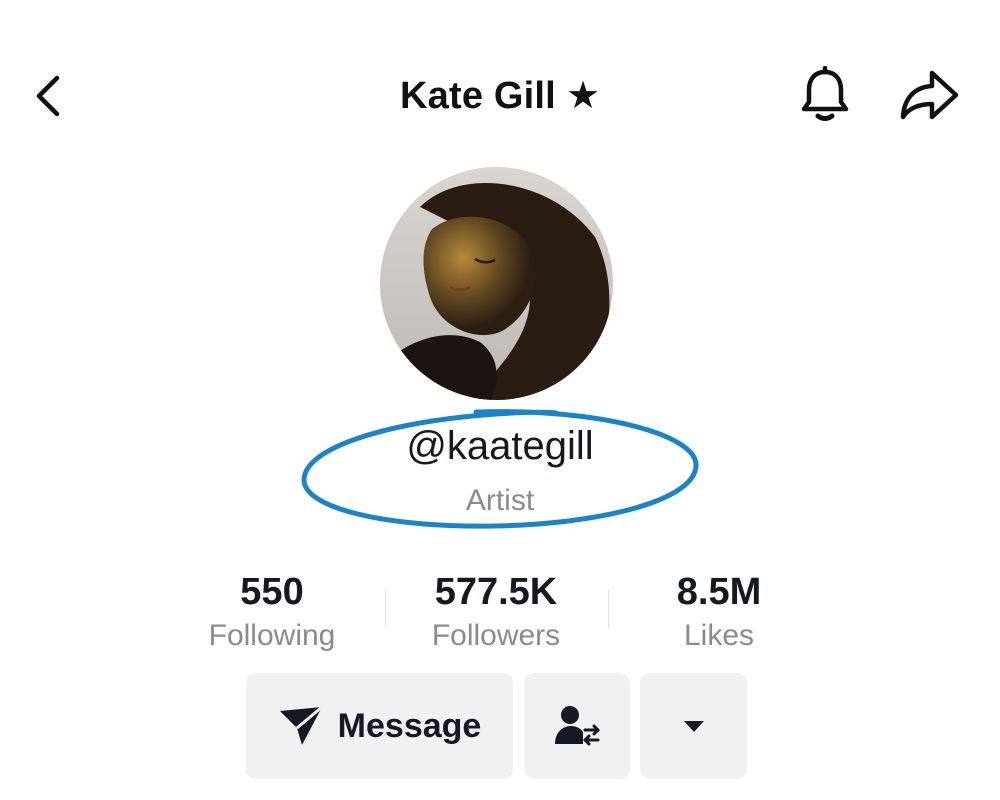  I want to click on stat-likes: 8.5M Likes, so click(719, 612).